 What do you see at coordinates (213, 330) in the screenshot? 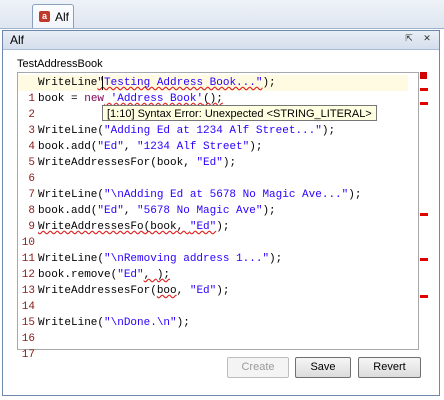
I see `code-line: 16 WriteLine("\nDone.\n");` at bounding box center [213, 330].